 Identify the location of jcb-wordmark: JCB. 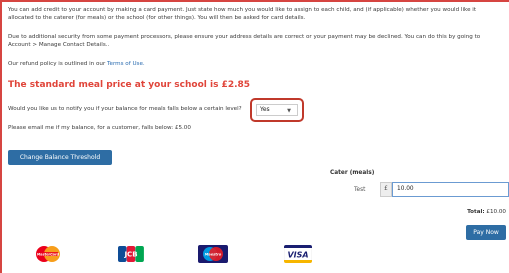
(130, 255).